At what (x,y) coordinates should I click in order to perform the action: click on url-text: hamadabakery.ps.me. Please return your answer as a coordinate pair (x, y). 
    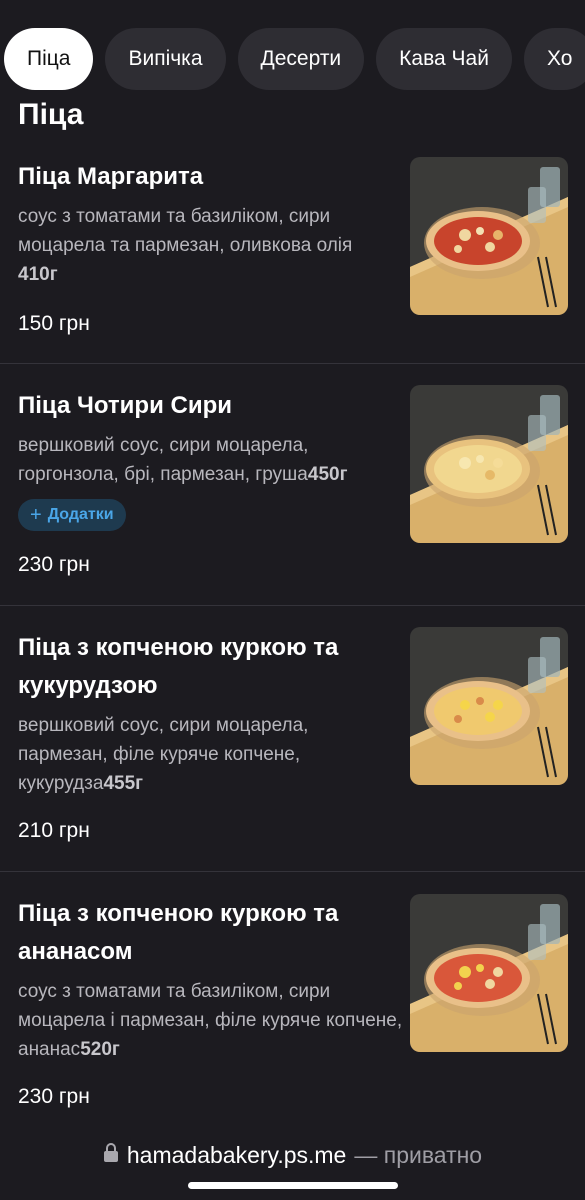
    Looking at the image, I should click on (236, 1155).